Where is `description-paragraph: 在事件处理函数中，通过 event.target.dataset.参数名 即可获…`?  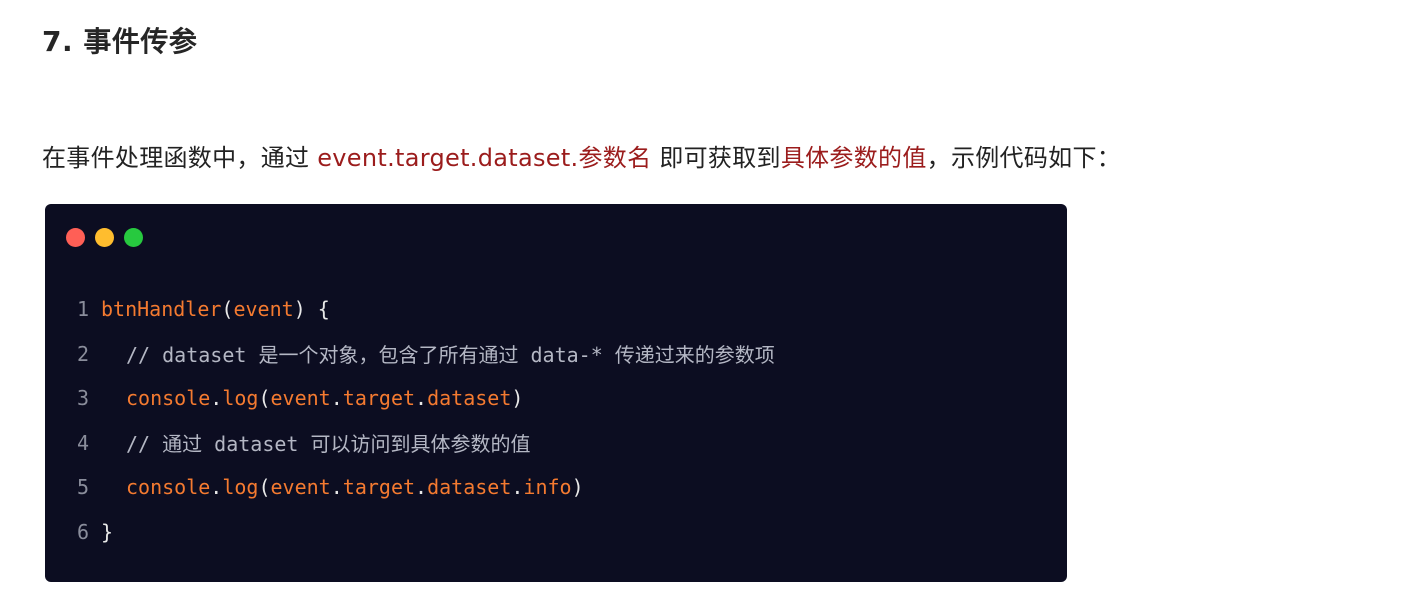 description-paragraph: 在事件处理函数中，通过 event.target.dataset.参数名 即可获… is located at coordinates (581, 155).